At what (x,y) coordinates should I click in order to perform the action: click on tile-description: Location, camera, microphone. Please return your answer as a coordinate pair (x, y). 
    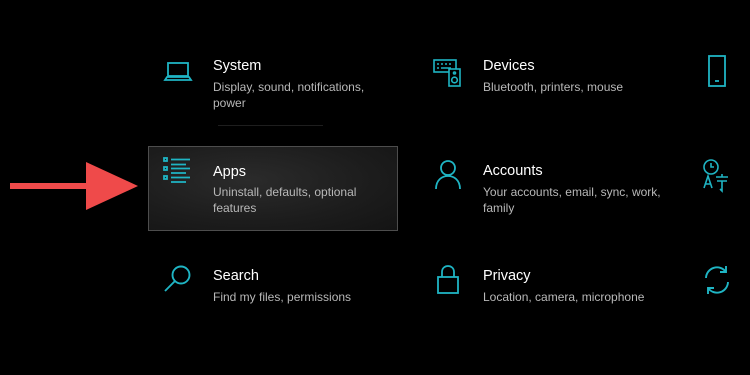
    Looking at the image, I should click on (564, 297).